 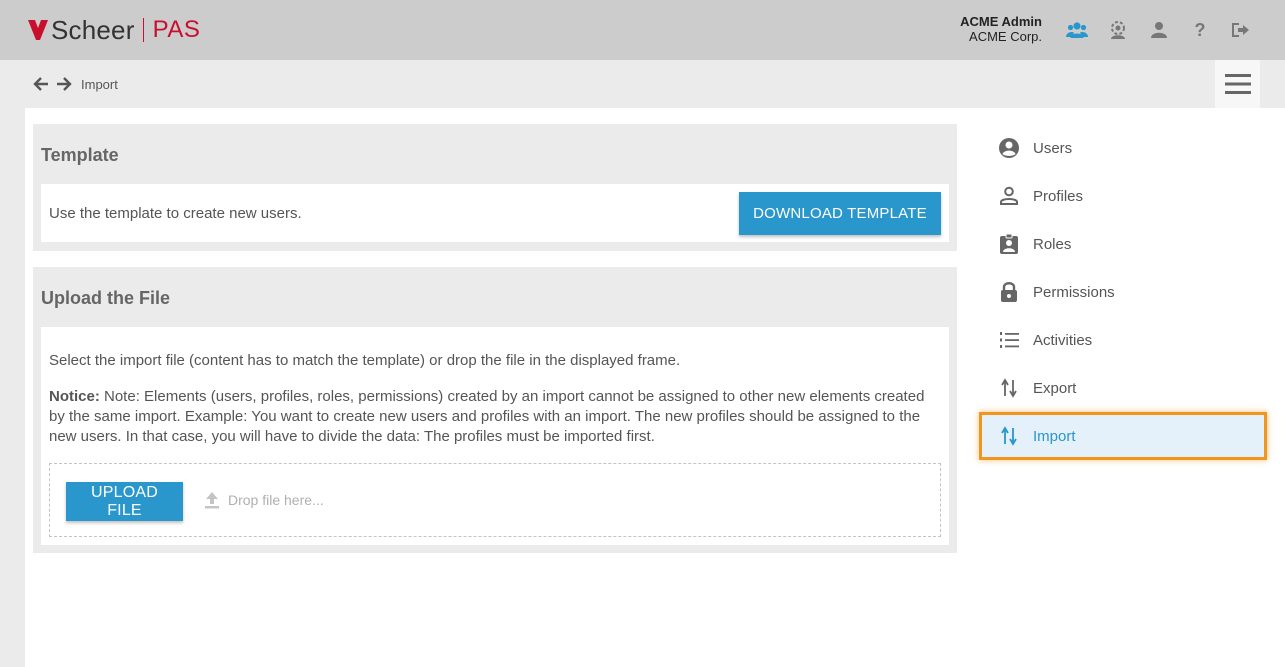 I want to click on sidebar-item-users: Users, so click(x=1125, y=148).